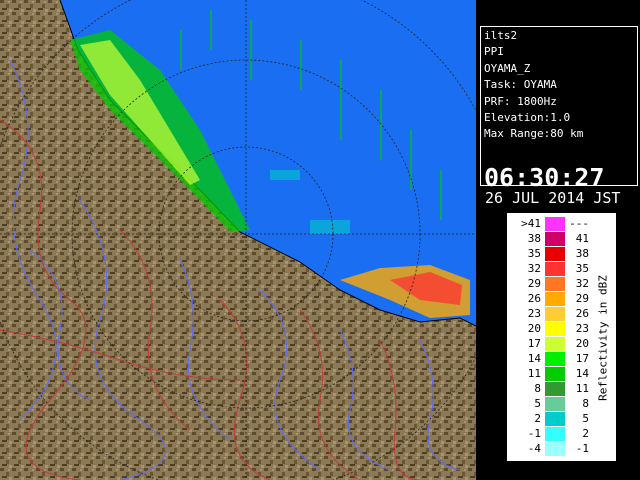 This screenshot has height=480, width=640. What do you see at coordinates (507, 68) in the screenshot?
I see `info-product: OYAMA_Z` at bounding box center [507, 68].